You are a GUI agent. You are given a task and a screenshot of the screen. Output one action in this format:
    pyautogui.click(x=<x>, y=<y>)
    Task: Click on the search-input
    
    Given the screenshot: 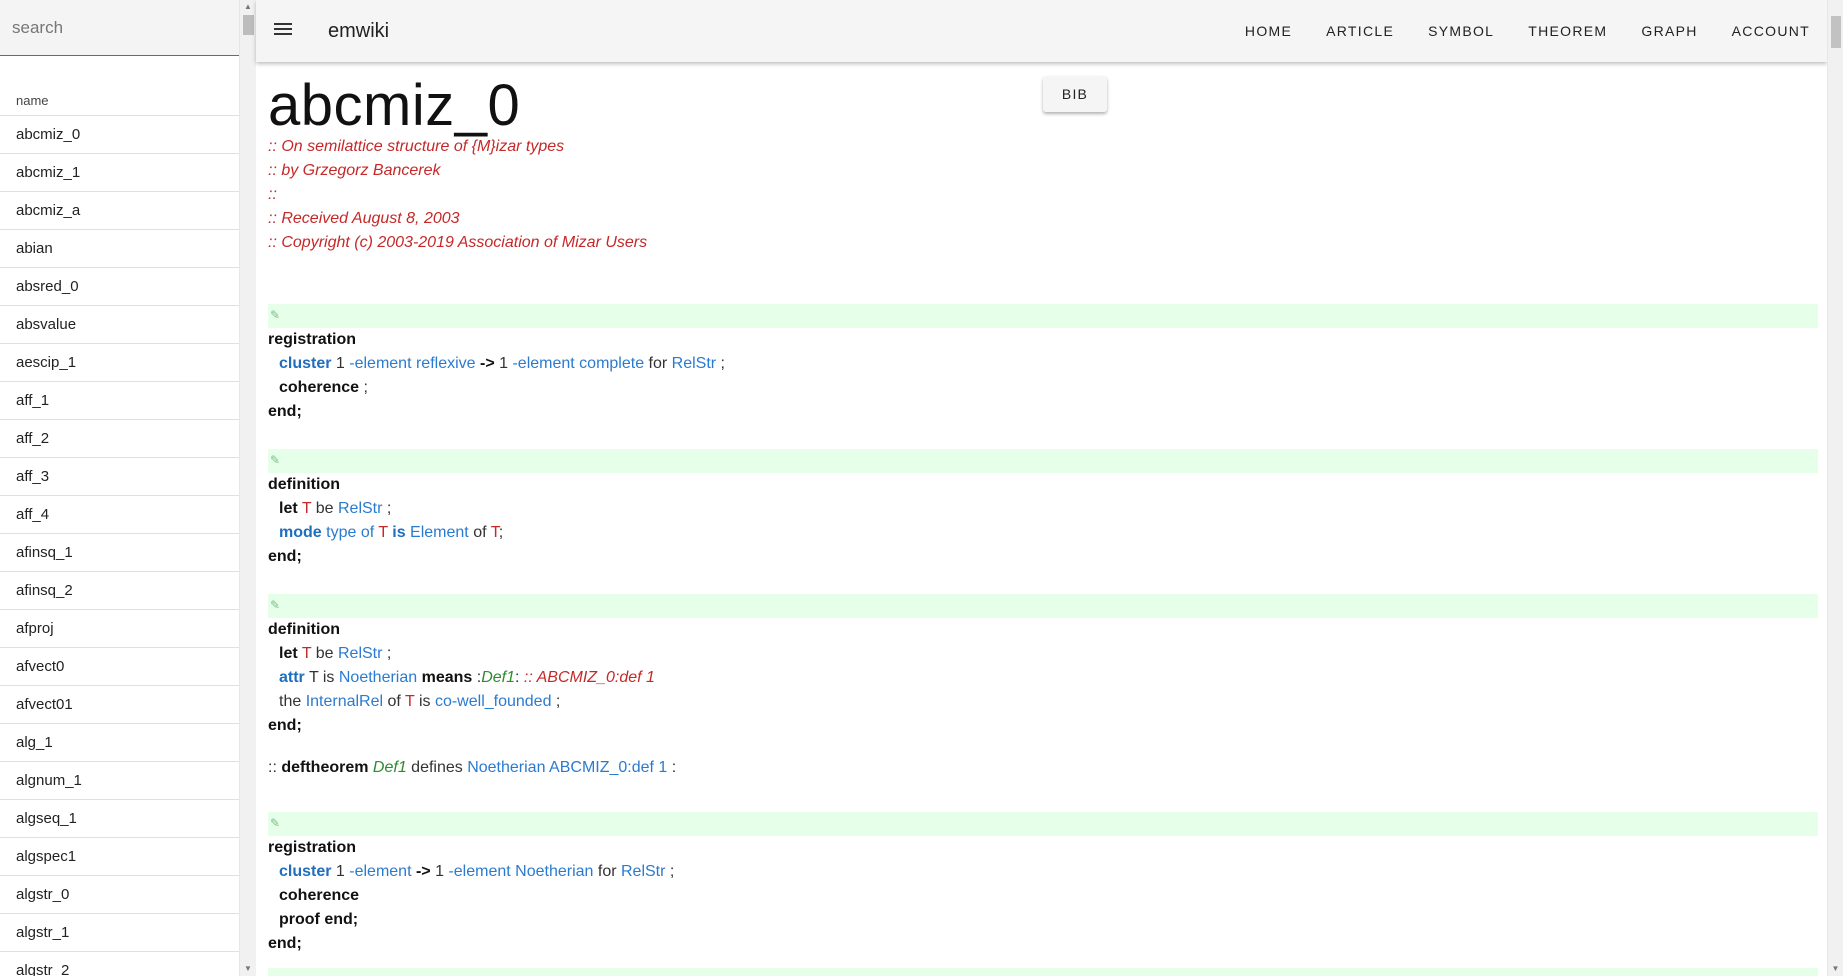 What is the action you would take?
    pyautogui.click(x=119, y=27)
    